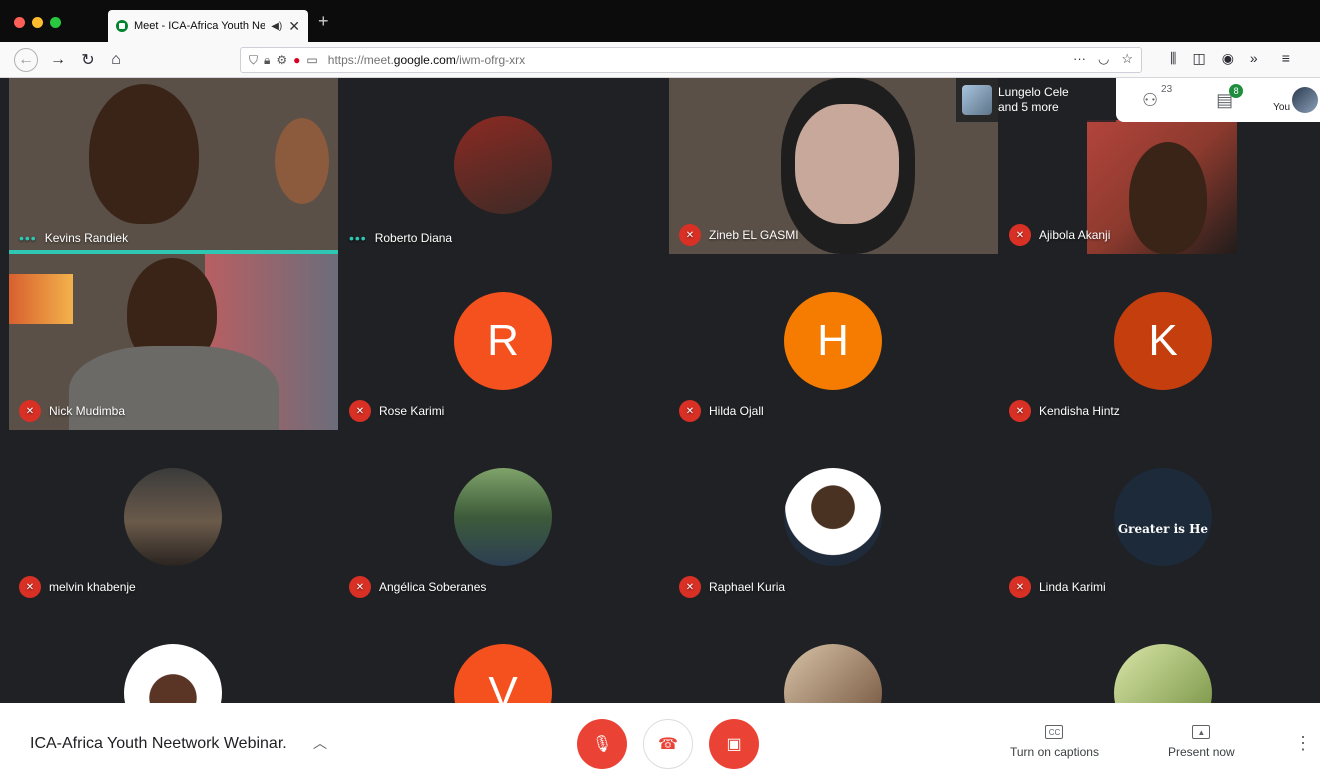  I want to click on participant-avatar: V, so click(503, 673).